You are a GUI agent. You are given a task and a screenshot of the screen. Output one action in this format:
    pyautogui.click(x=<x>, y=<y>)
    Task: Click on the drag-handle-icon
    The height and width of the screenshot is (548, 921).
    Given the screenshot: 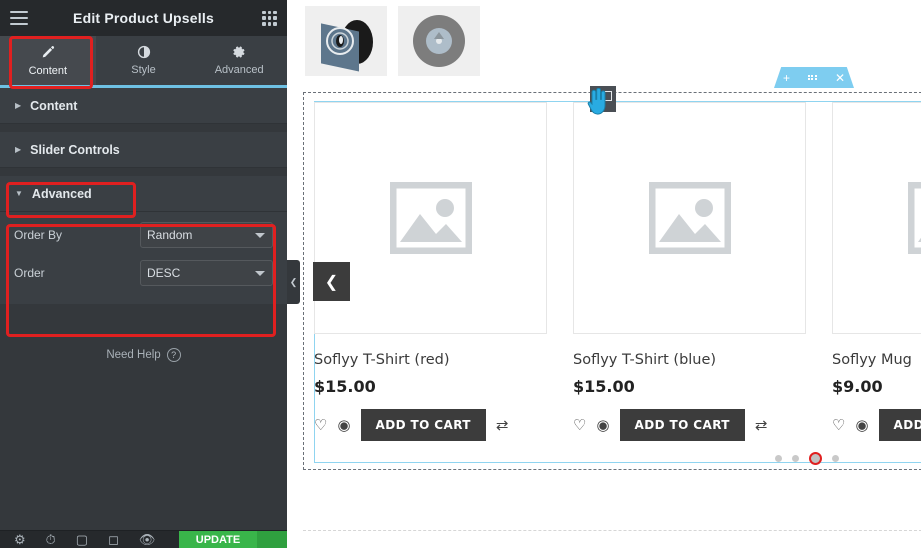 What is the action you would take?
    pyautogui.click(x=812, y=77)
    